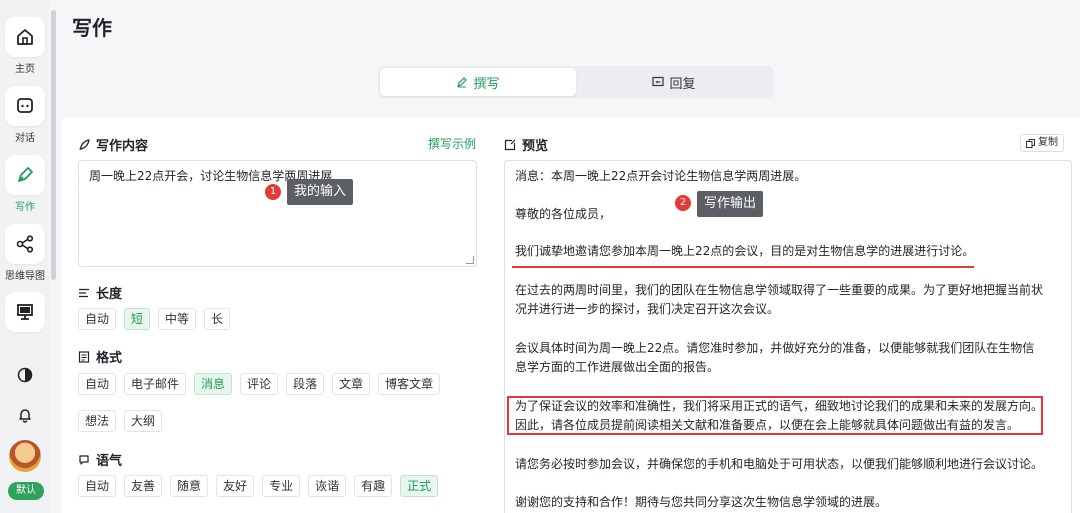 This screenshot has height=513, width=1080. What do you see at coordinates (1030, 143) in the screenshot?
I see `copy-icon` at bounding box center [1030, 143].